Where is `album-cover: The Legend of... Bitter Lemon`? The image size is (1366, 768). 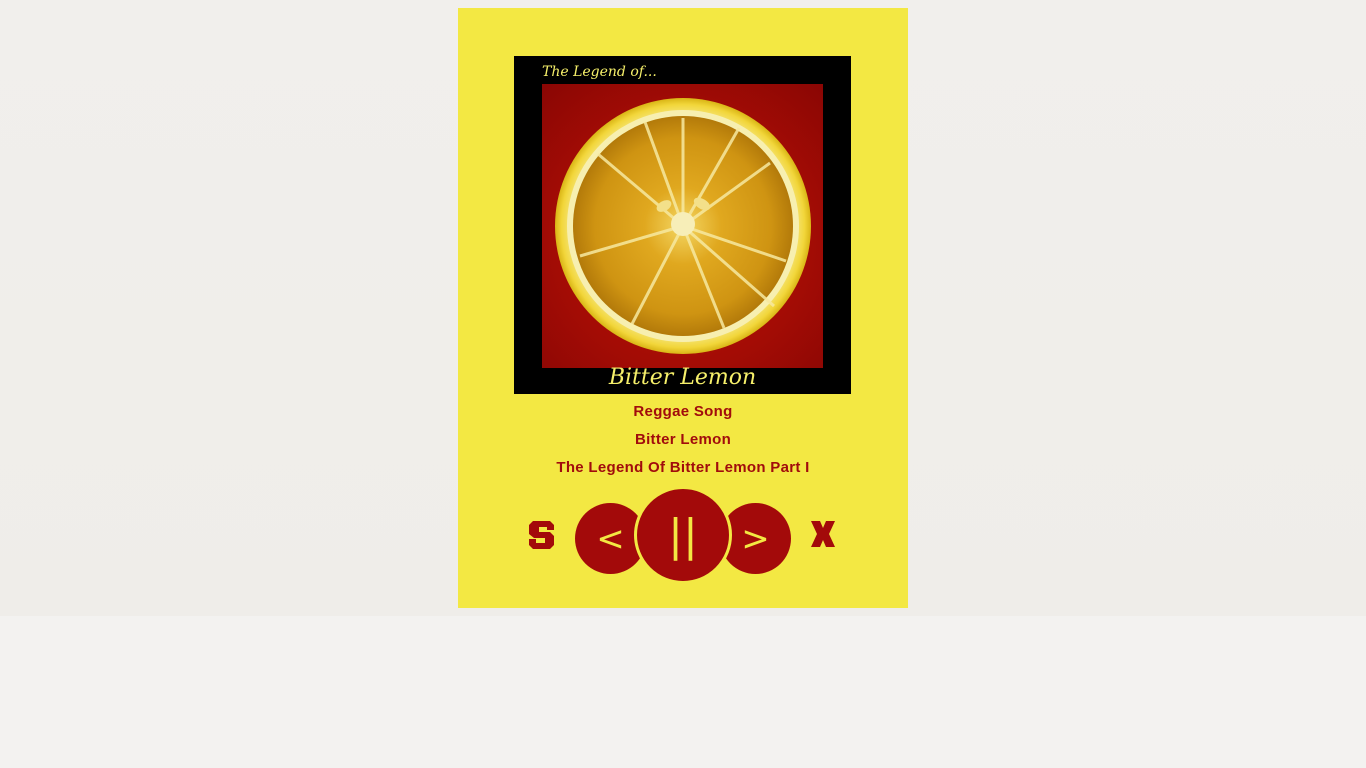 album-cover: The Legend of... Bitter Lemon is located at coordinates (682, 225).